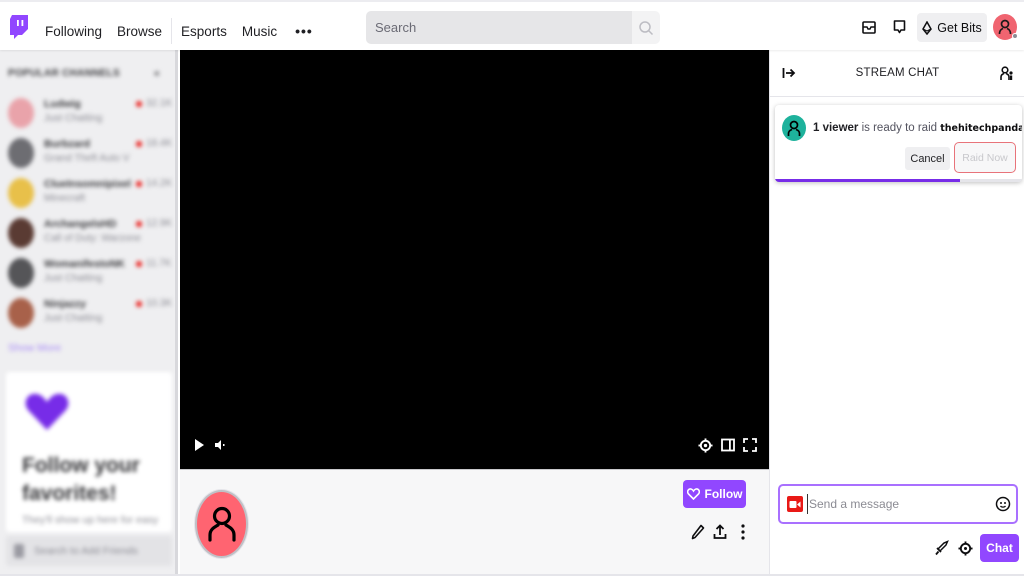  Describe the element at coordinates (999, 548) in the screenshot. I see `send-chat-button: Chat` at that location.